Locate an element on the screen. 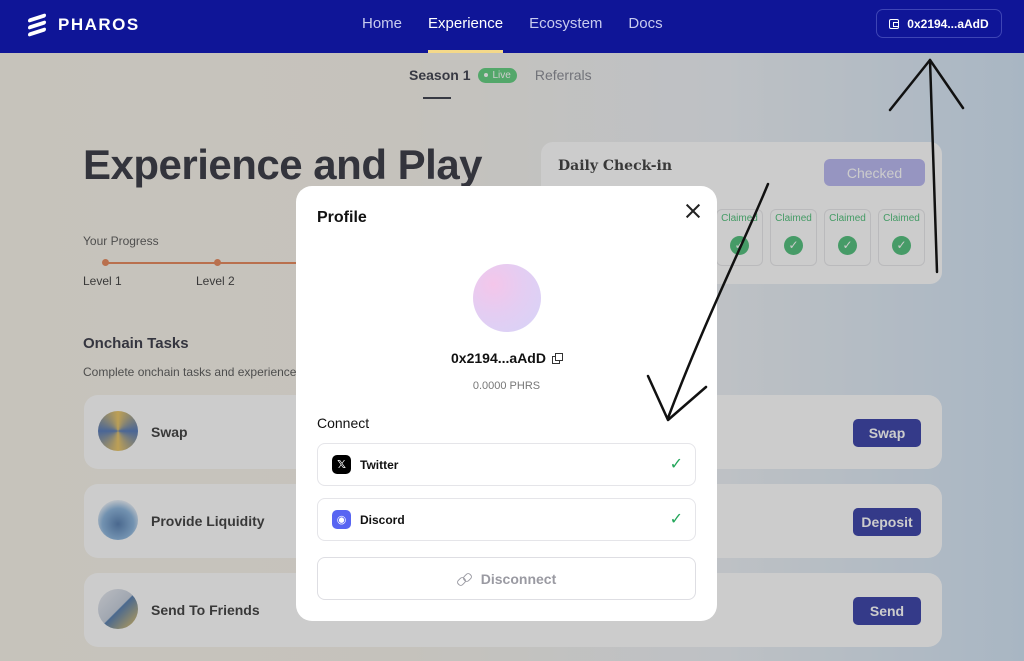  pharos-logo: PHAROS is located at coordinates (83, 25).